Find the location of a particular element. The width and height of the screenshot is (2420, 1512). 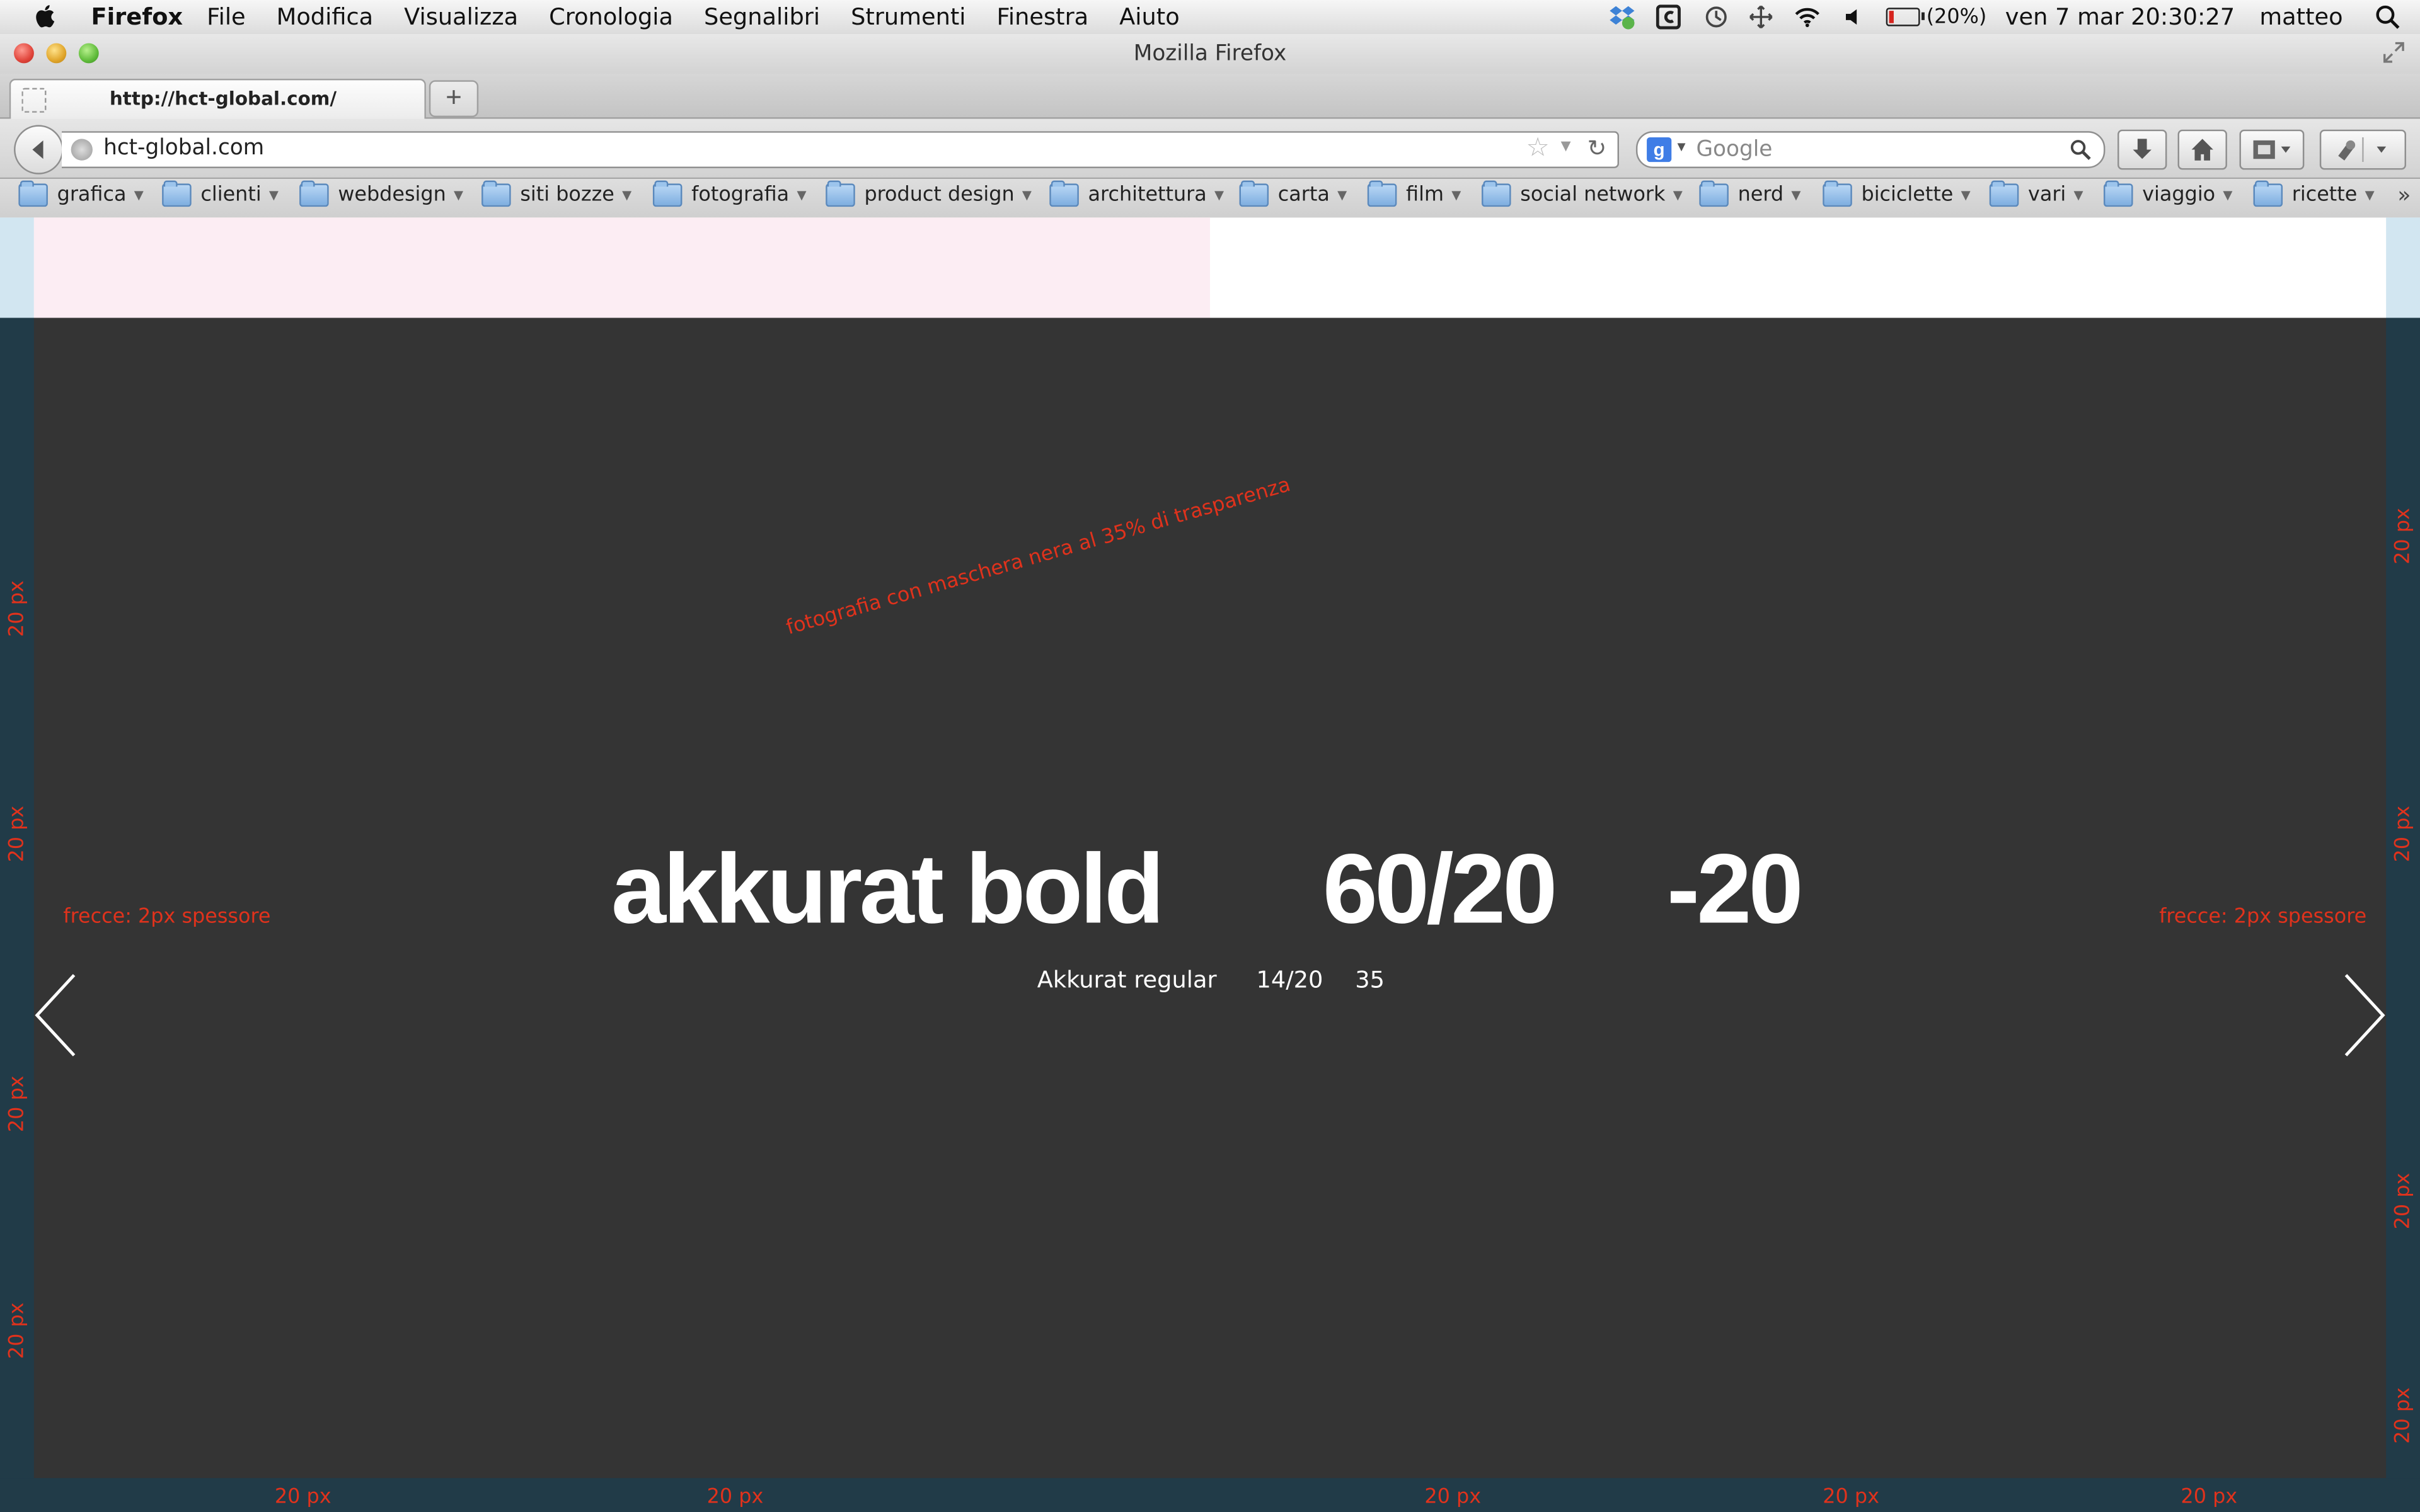

status-area: (20%) ven 7 mar 20:30:27 matteo is located at coordinates (2014, 17).